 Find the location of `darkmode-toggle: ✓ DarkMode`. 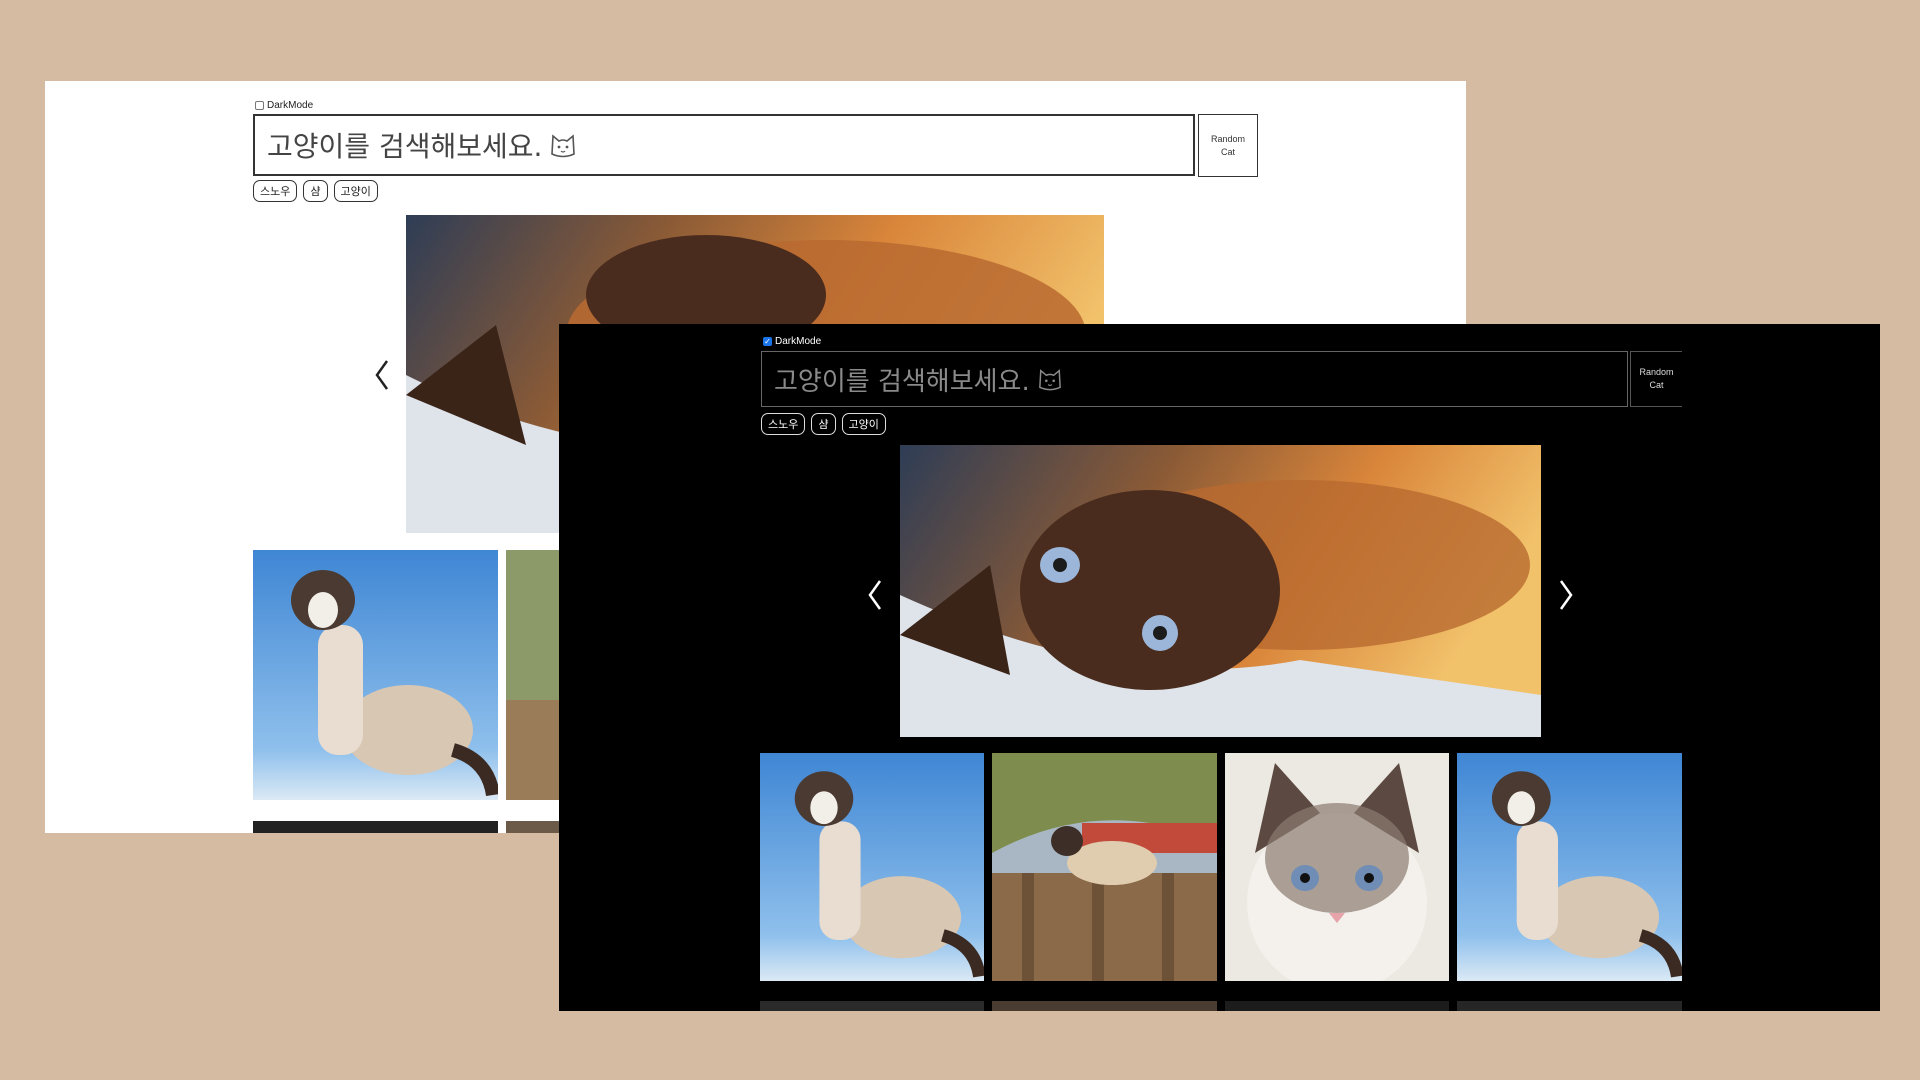

darkmode-toggle: ✓ DarkMode is located at coordinates (792, 341).